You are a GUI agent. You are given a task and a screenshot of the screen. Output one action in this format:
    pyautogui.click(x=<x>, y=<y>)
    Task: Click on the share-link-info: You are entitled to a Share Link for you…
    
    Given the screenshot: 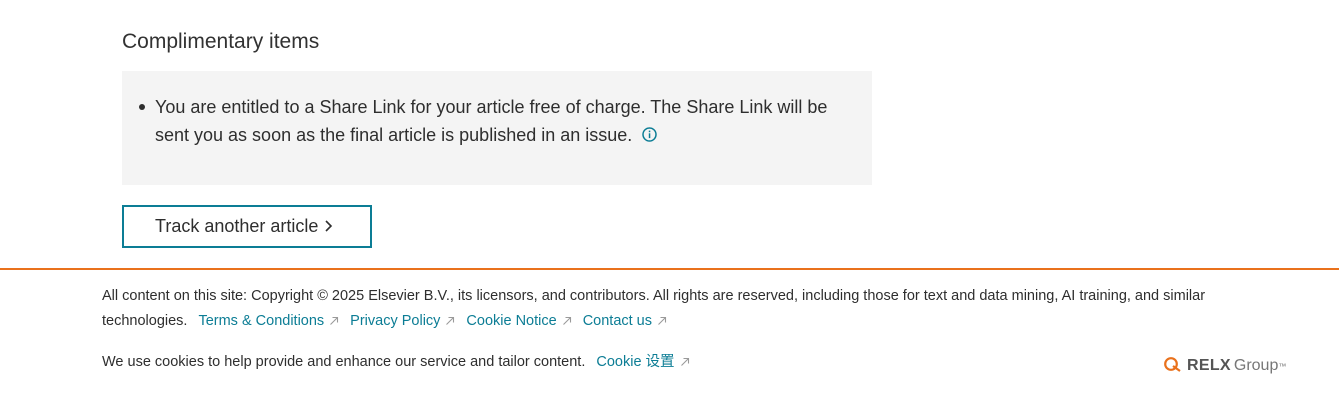 What is the action you would take?
    pyautogui.click(x=505, y=121)
    